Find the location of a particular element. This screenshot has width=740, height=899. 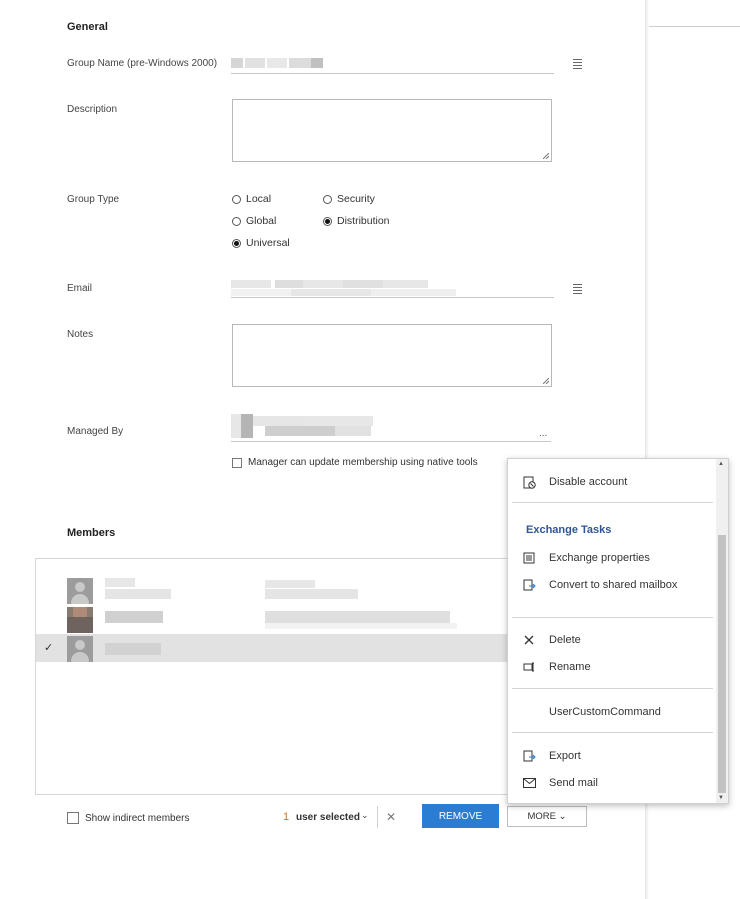

notes-textarea is located at coordinates (392, 355).